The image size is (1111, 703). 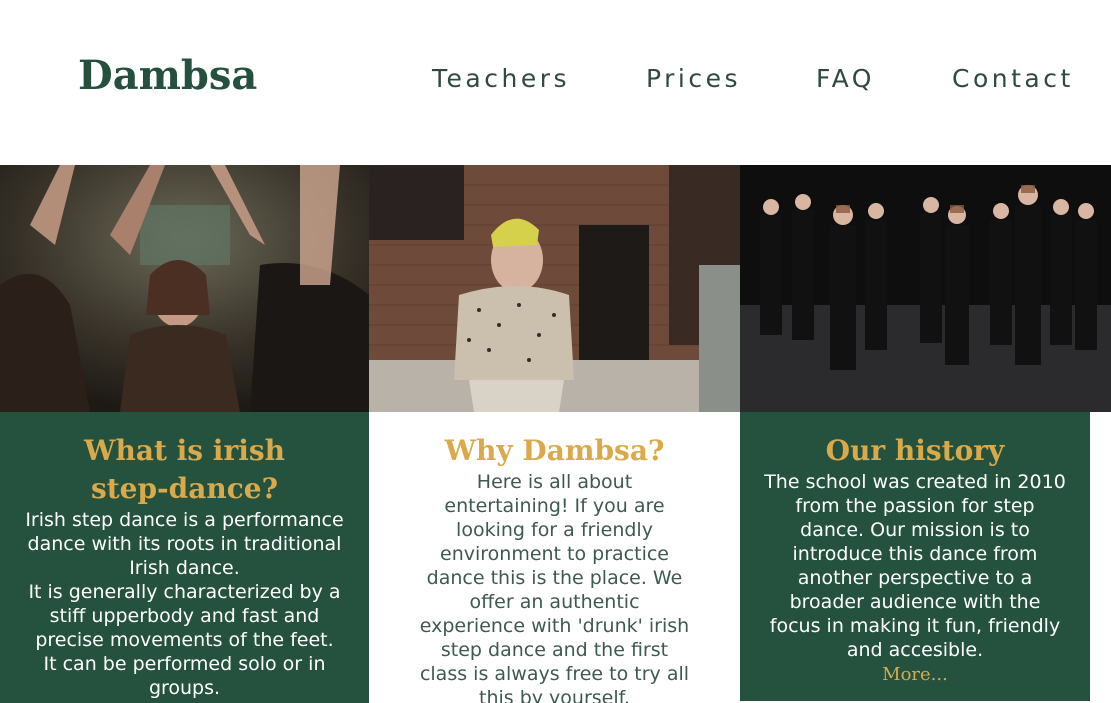 What do you see at coordinates (167, 75) in the screenshot?
I see `site-logo: Dambsa` at bounding box center [167, 75].